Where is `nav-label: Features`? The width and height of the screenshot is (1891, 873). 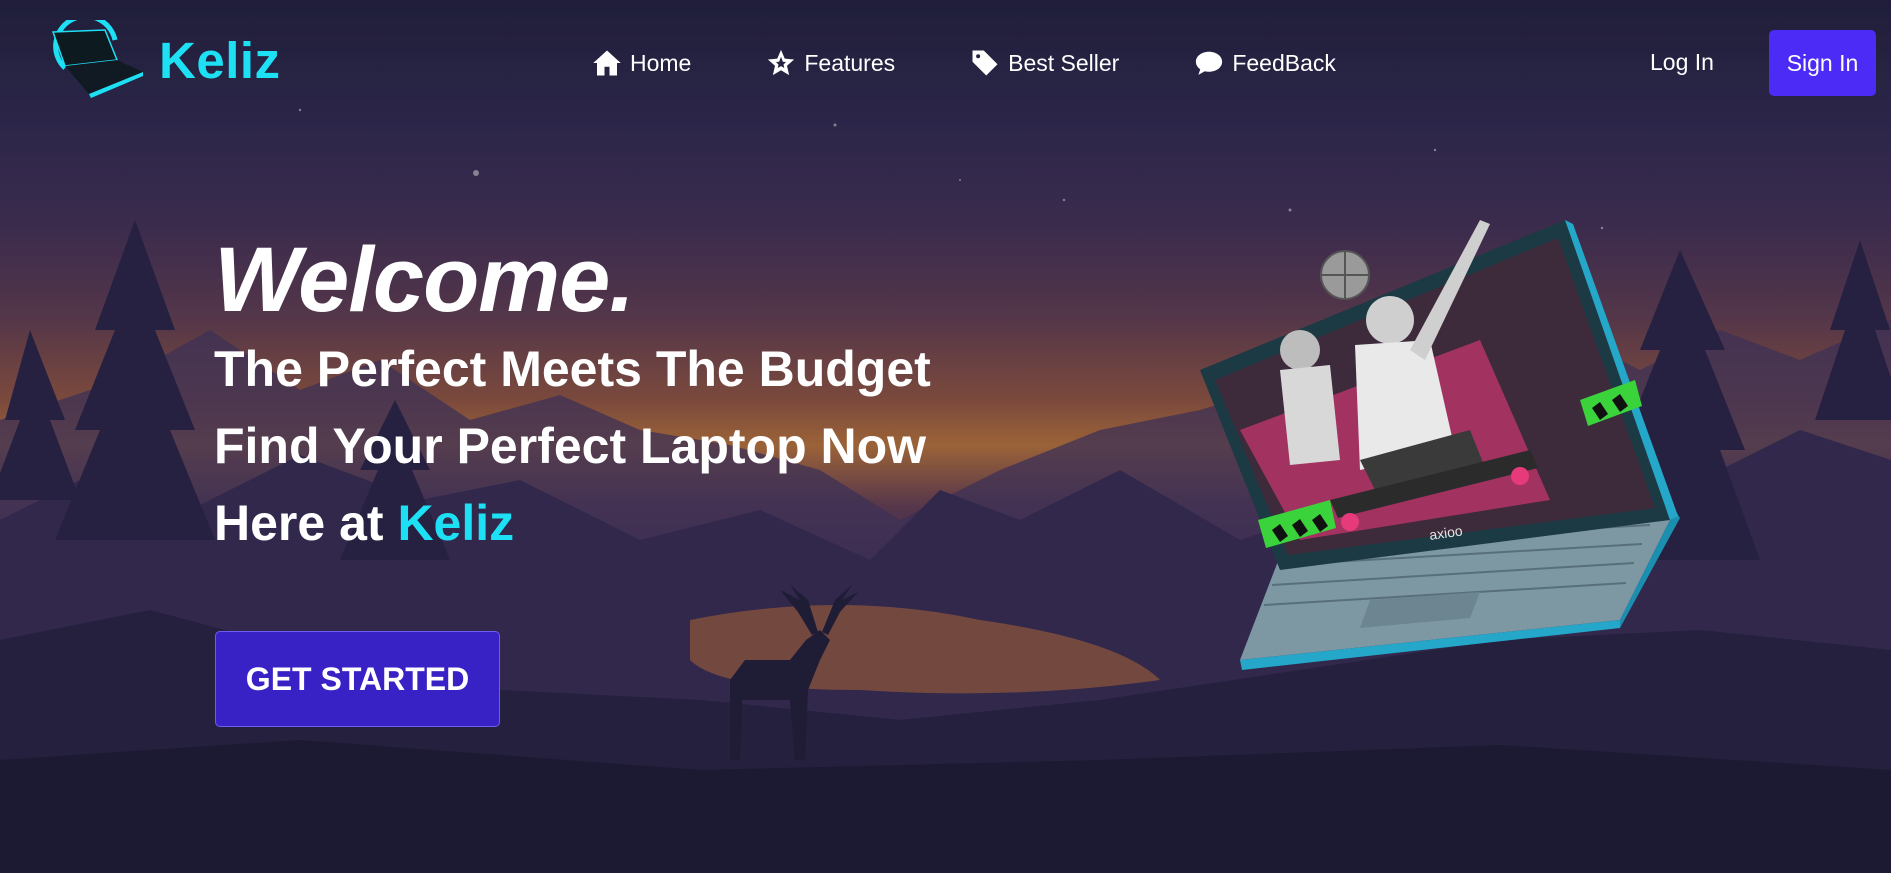
nav-label: Features is located at coordinates (850, 62).